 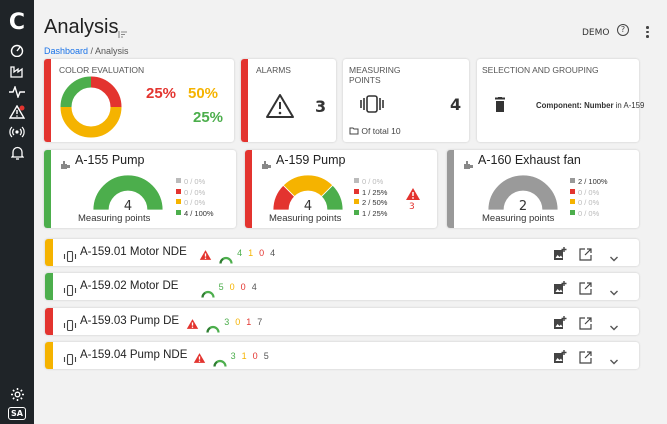 What do you see at coordinates (240, 253) in the screenshot?
I see `green-count: 4` at bounding box center [240, 253].